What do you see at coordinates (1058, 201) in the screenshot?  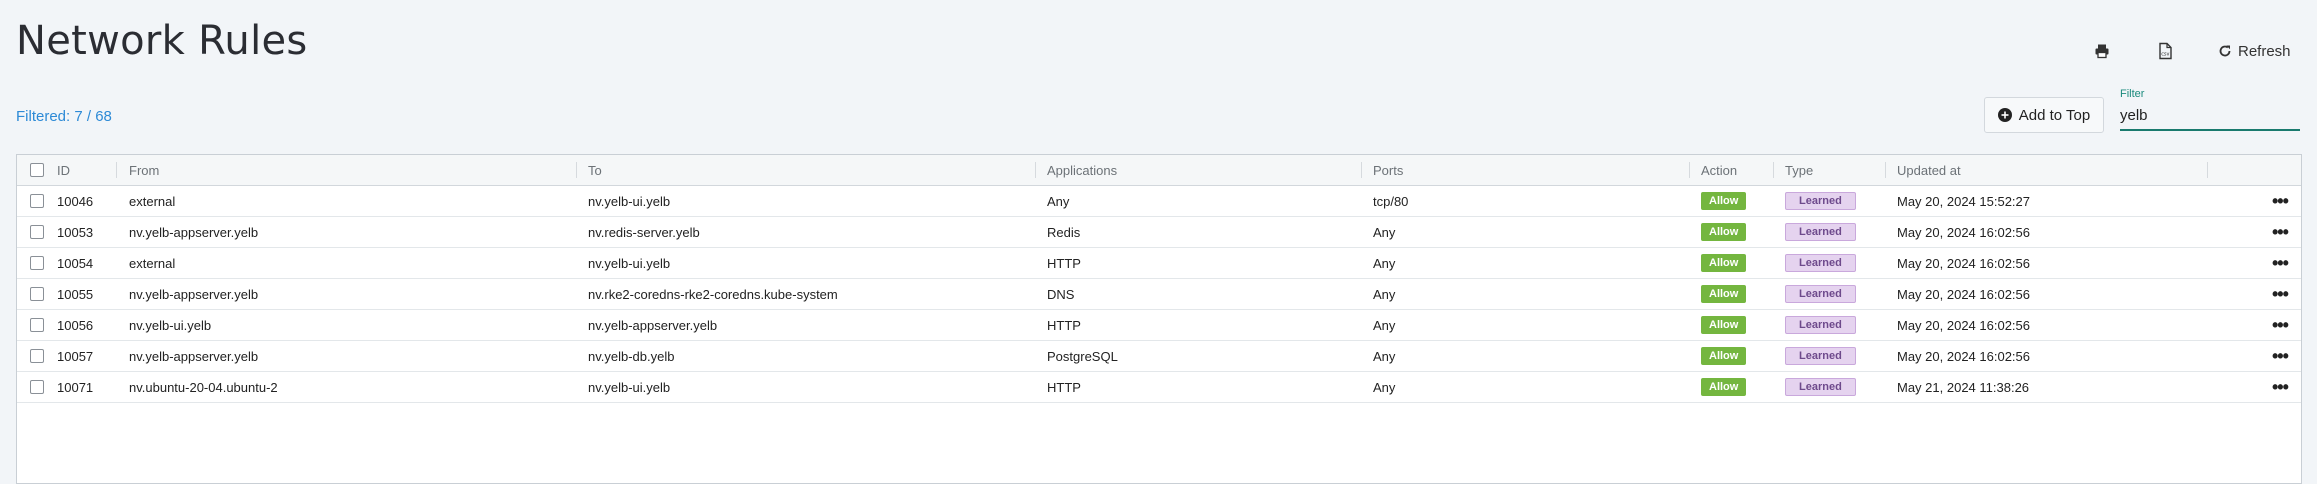 I see `cell-applications: Any` at bounding box center [1058, 201].